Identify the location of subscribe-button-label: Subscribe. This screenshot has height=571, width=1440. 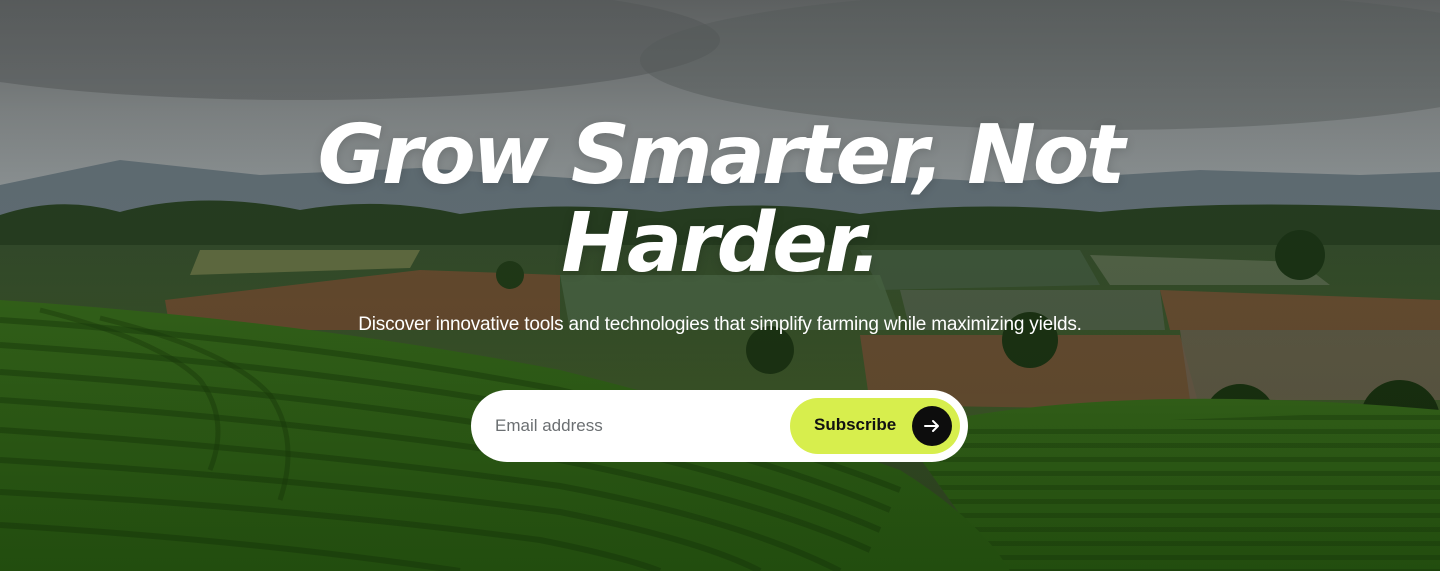
(855, 424).